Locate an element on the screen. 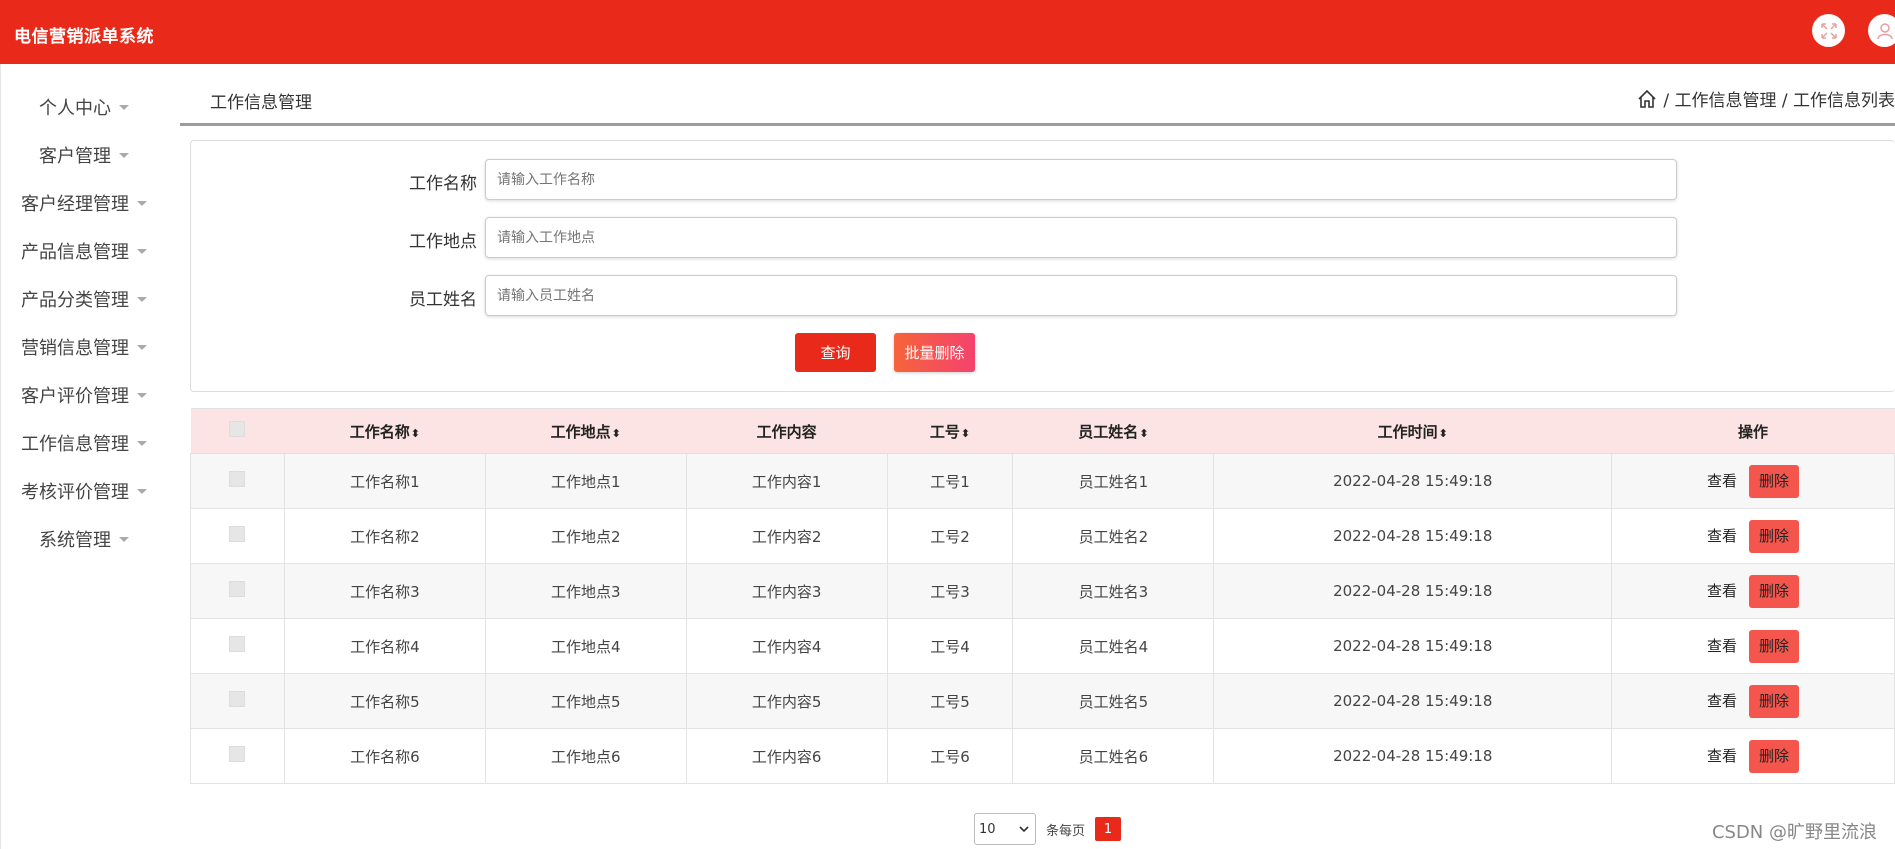 Image resolution: width=1895 pixels, height=849 pixels. cell-work-number: 工号5 is located at coordinates (950, 701).